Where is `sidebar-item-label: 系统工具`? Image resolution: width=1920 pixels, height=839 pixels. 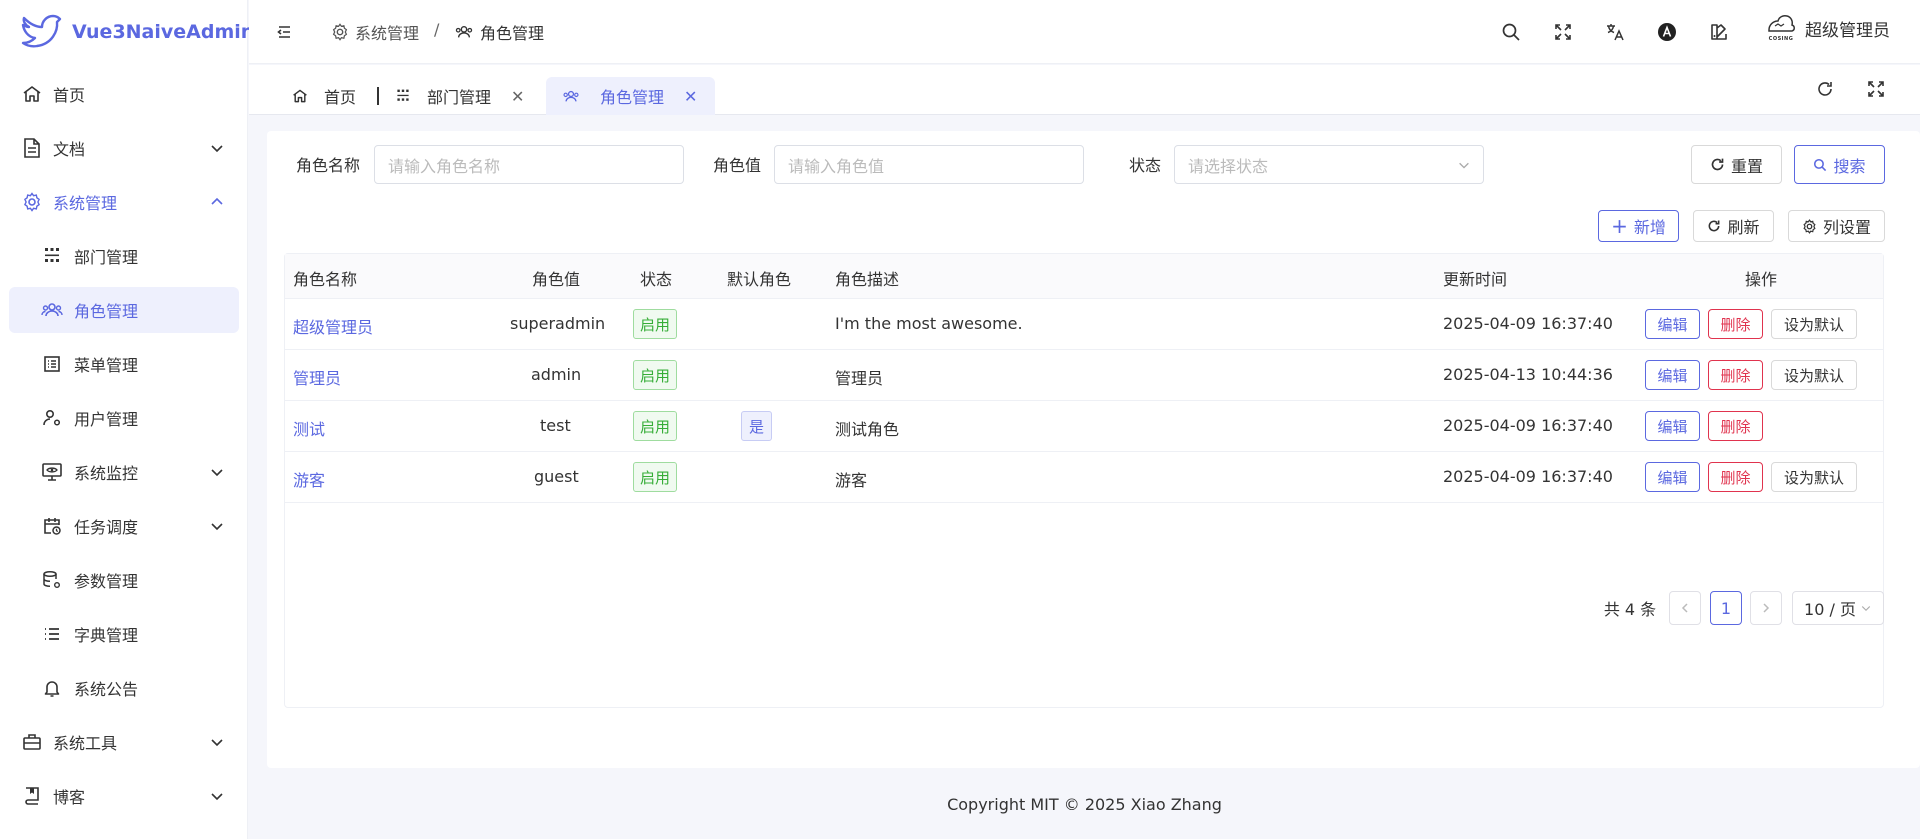
sidebar-item-label: 系统工具 is located at coordinates (85, 743).